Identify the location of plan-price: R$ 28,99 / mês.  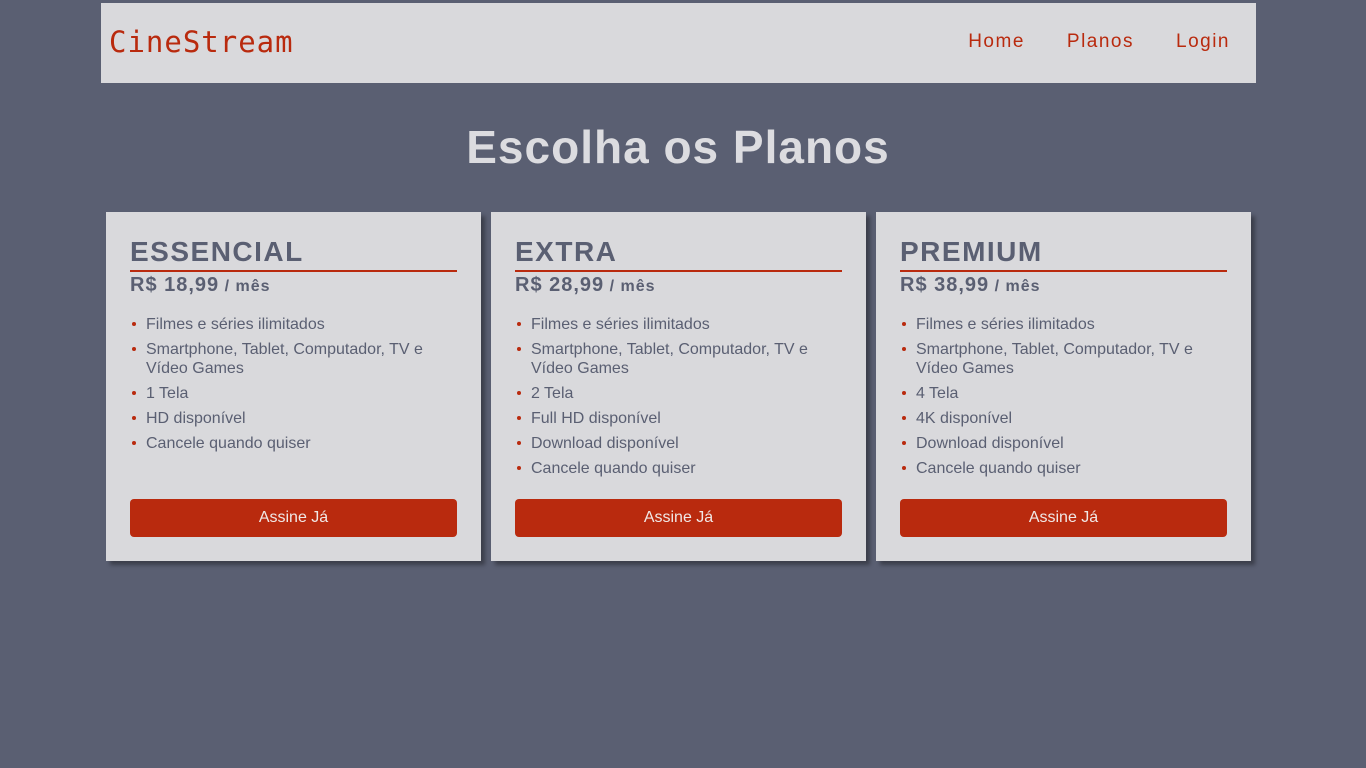
(678, 285).